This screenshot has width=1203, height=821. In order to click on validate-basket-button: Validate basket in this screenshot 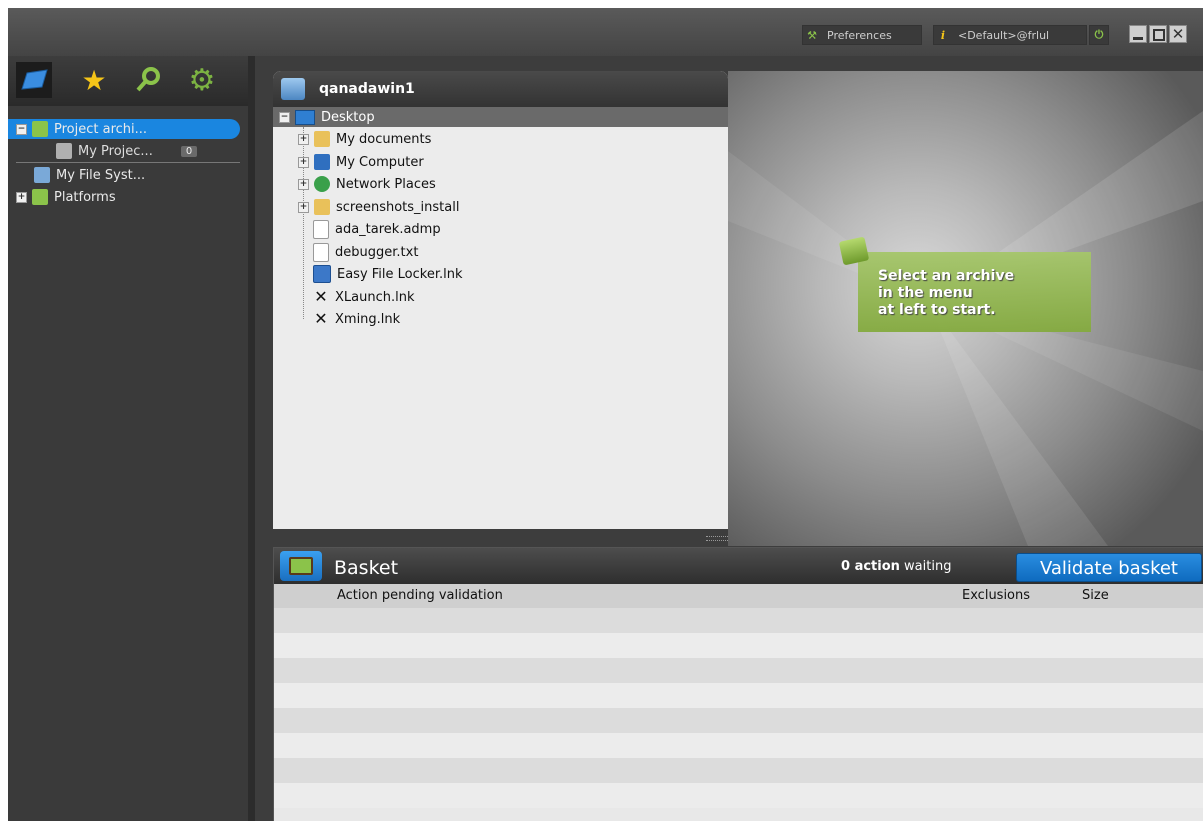, I will do `click(1109, 567)`.